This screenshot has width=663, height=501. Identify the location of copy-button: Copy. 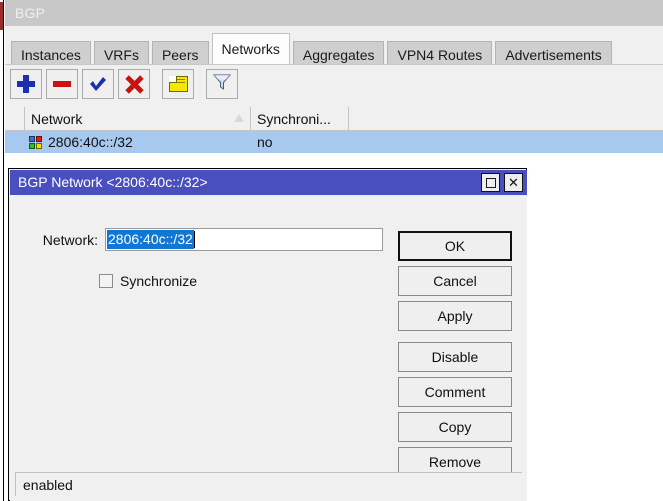
(455, 427).